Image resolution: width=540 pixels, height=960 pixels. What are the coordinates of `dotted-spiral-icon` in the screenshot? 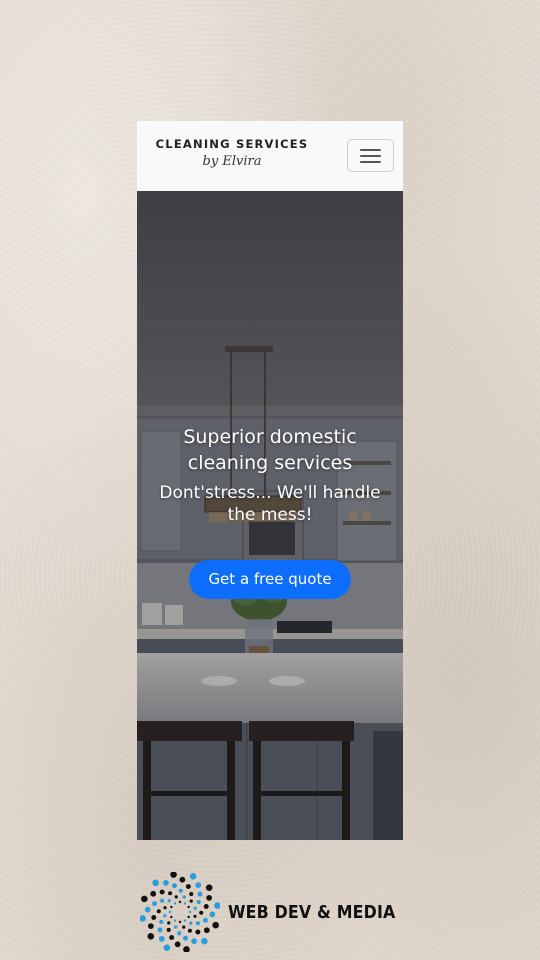 It's located at (180, 912).